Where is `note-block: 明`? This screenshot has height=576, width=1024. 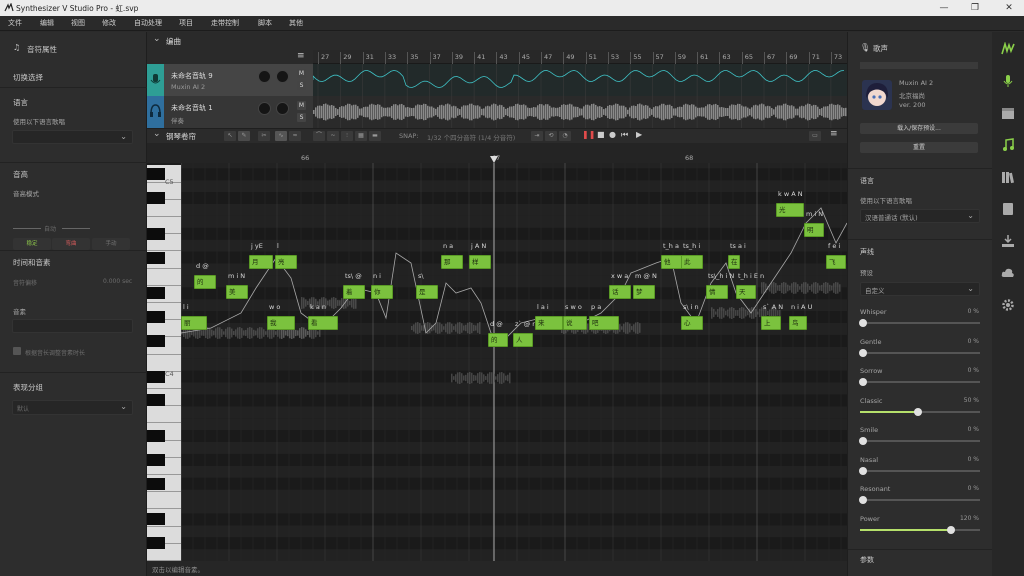 note-block: 明 is located at coordinates (814, 230).